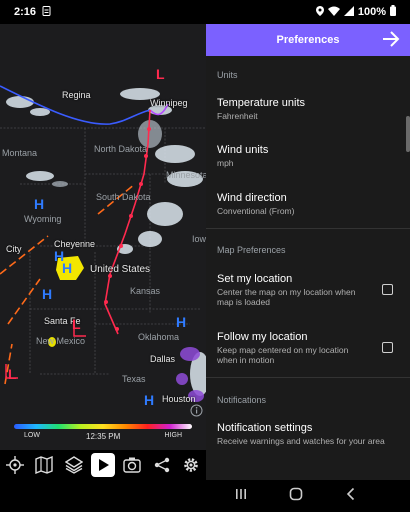  I want to click on section-header-notifications: Notifications, so click(242, 400).